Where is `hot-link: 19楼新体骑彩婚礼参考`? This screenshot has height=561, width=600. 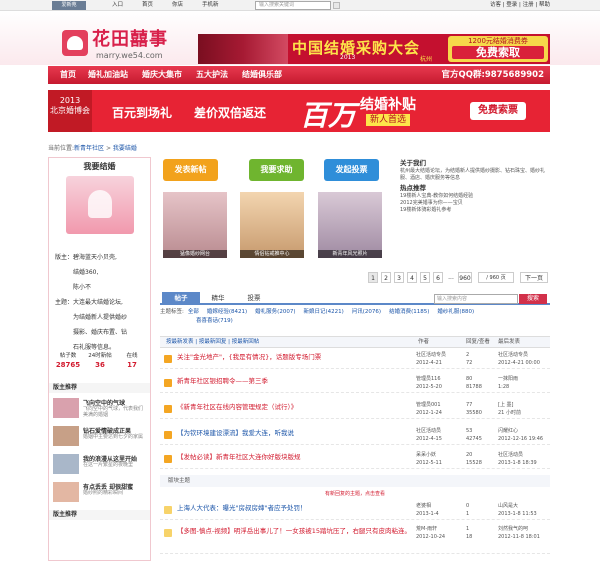 hot-link: 19楼新体骑彩婚礼参考 is located at coordinates (475, 210).